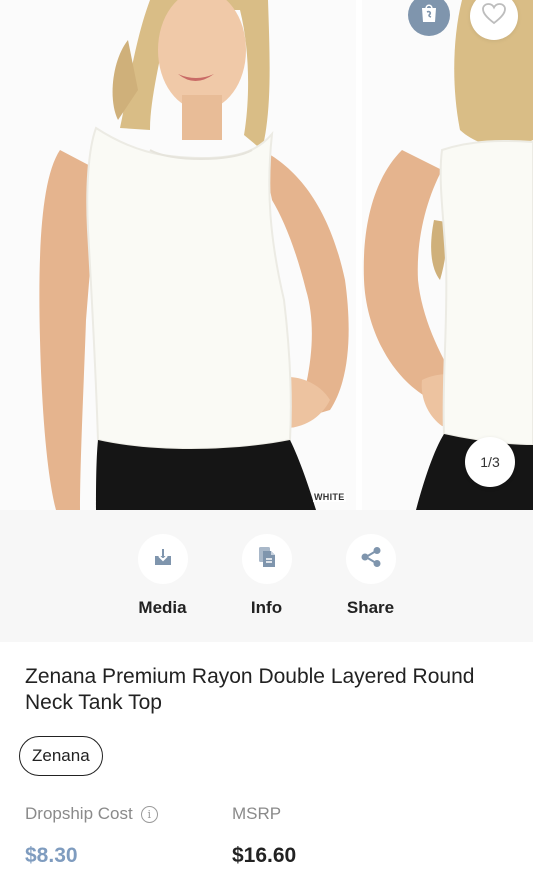 This screenshot has height=887, width=533. I want to click on info-button: Info, so click(267, 588).